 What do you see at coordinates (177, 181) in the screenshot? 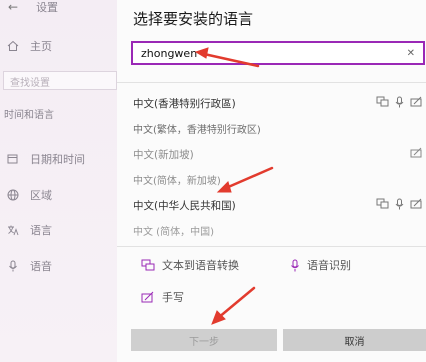
I see `language-subtitle: 中文(简体，新加坡)` at bounding box center [177, 181].